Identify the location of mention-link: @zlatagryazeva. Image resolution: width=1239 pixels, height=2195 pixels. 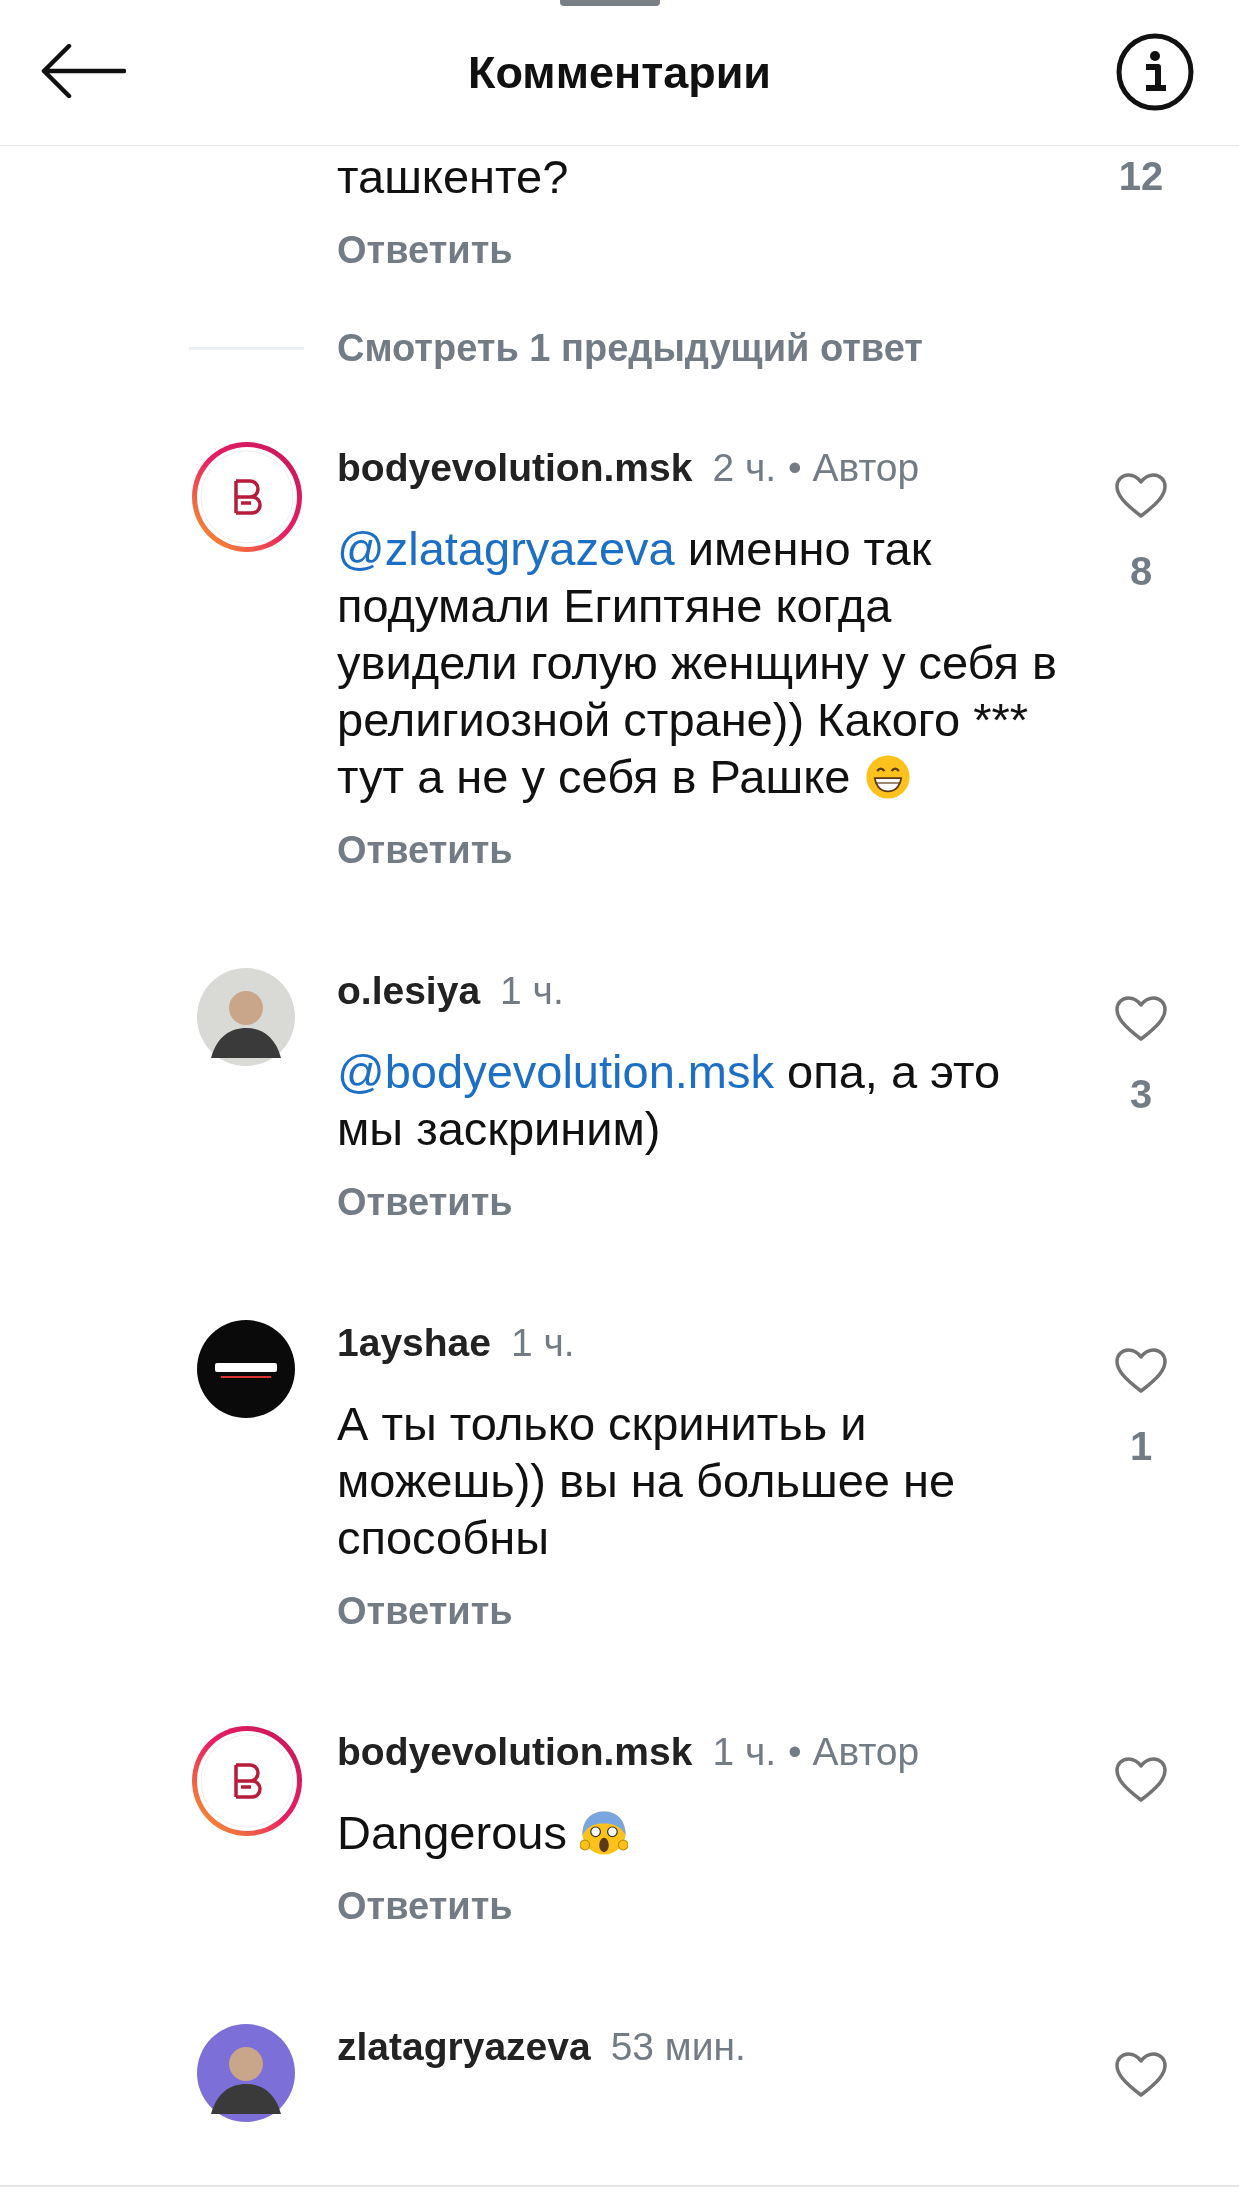
(506, 548).